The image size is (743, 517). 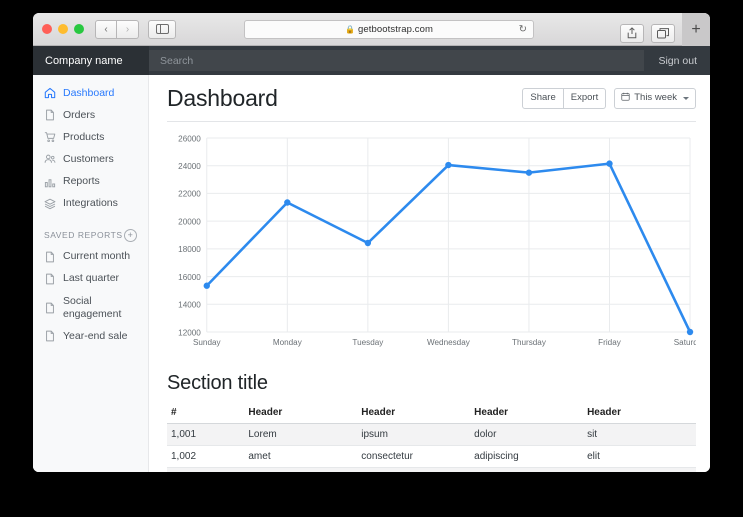 I want to click on page-title: Dashboard, so click(x=222, y=98).